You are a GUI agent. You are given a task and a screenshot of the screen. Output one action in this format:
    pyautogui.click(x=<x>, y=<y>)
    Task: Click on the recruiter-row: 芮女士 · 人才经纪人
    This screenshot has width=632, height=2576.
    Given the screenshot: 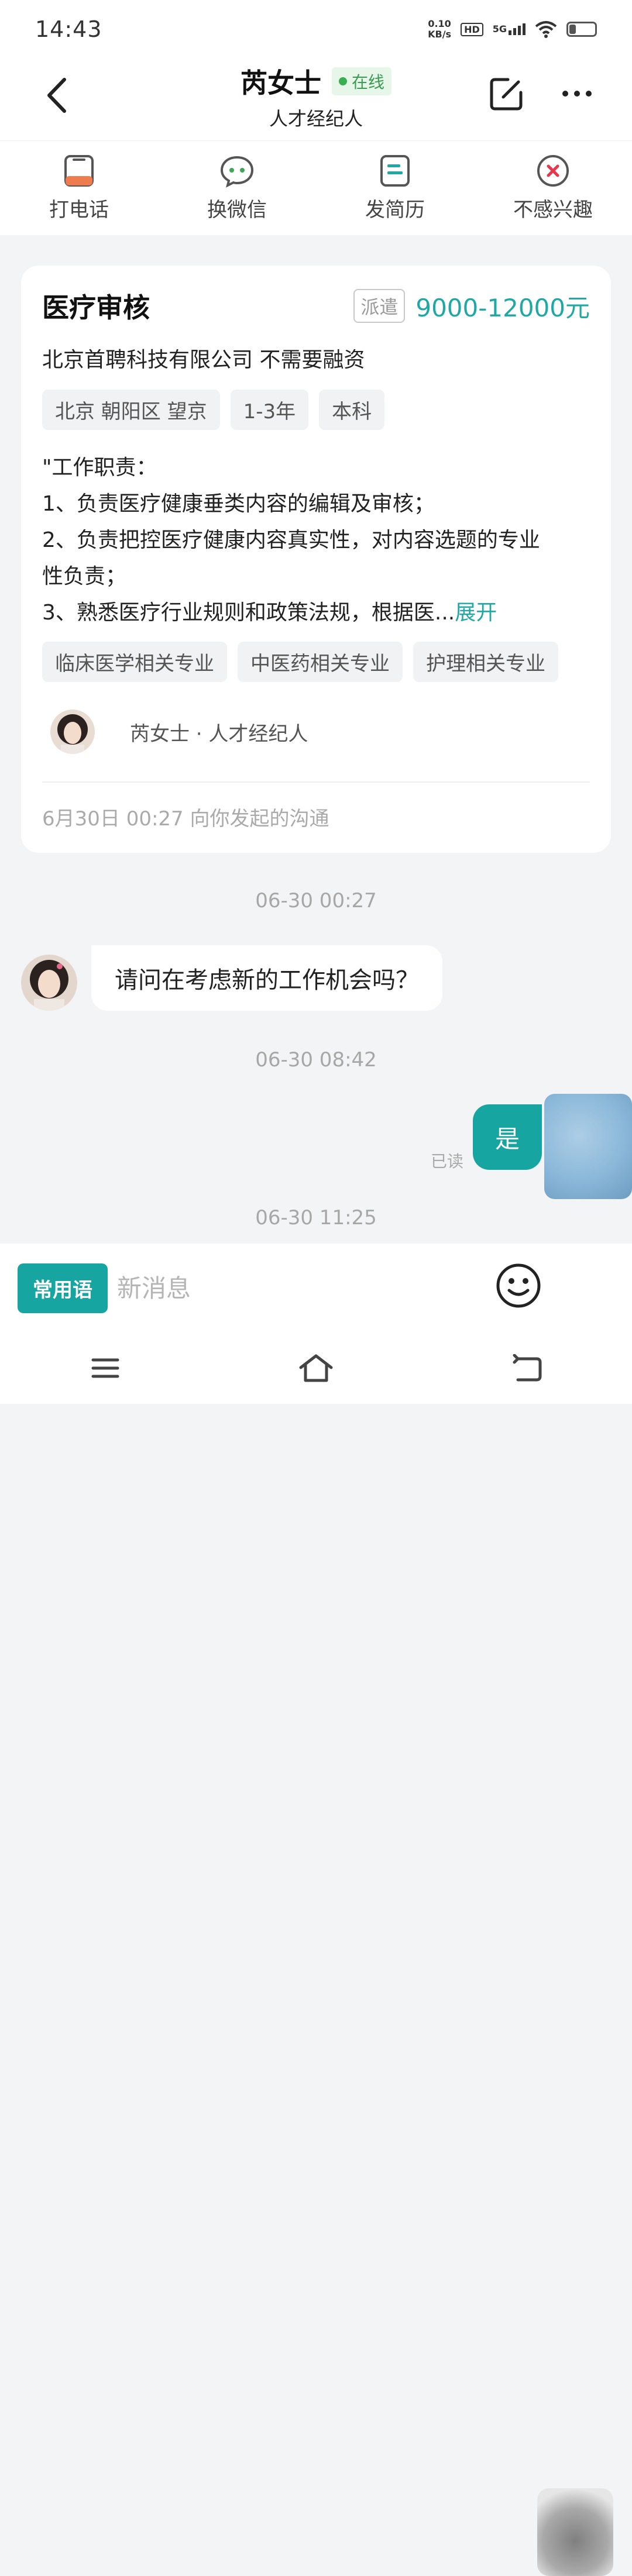 What is the action you would take?
    pyautogui.click(x=316, y=731)
    